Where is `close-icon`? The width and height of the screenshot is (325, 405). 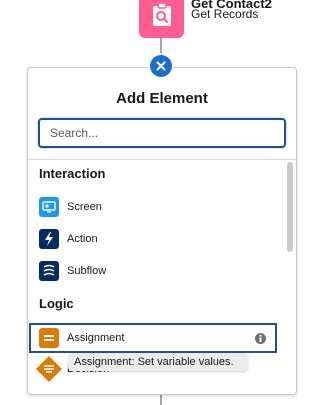 close-icon is located at coordinates (161, 66).